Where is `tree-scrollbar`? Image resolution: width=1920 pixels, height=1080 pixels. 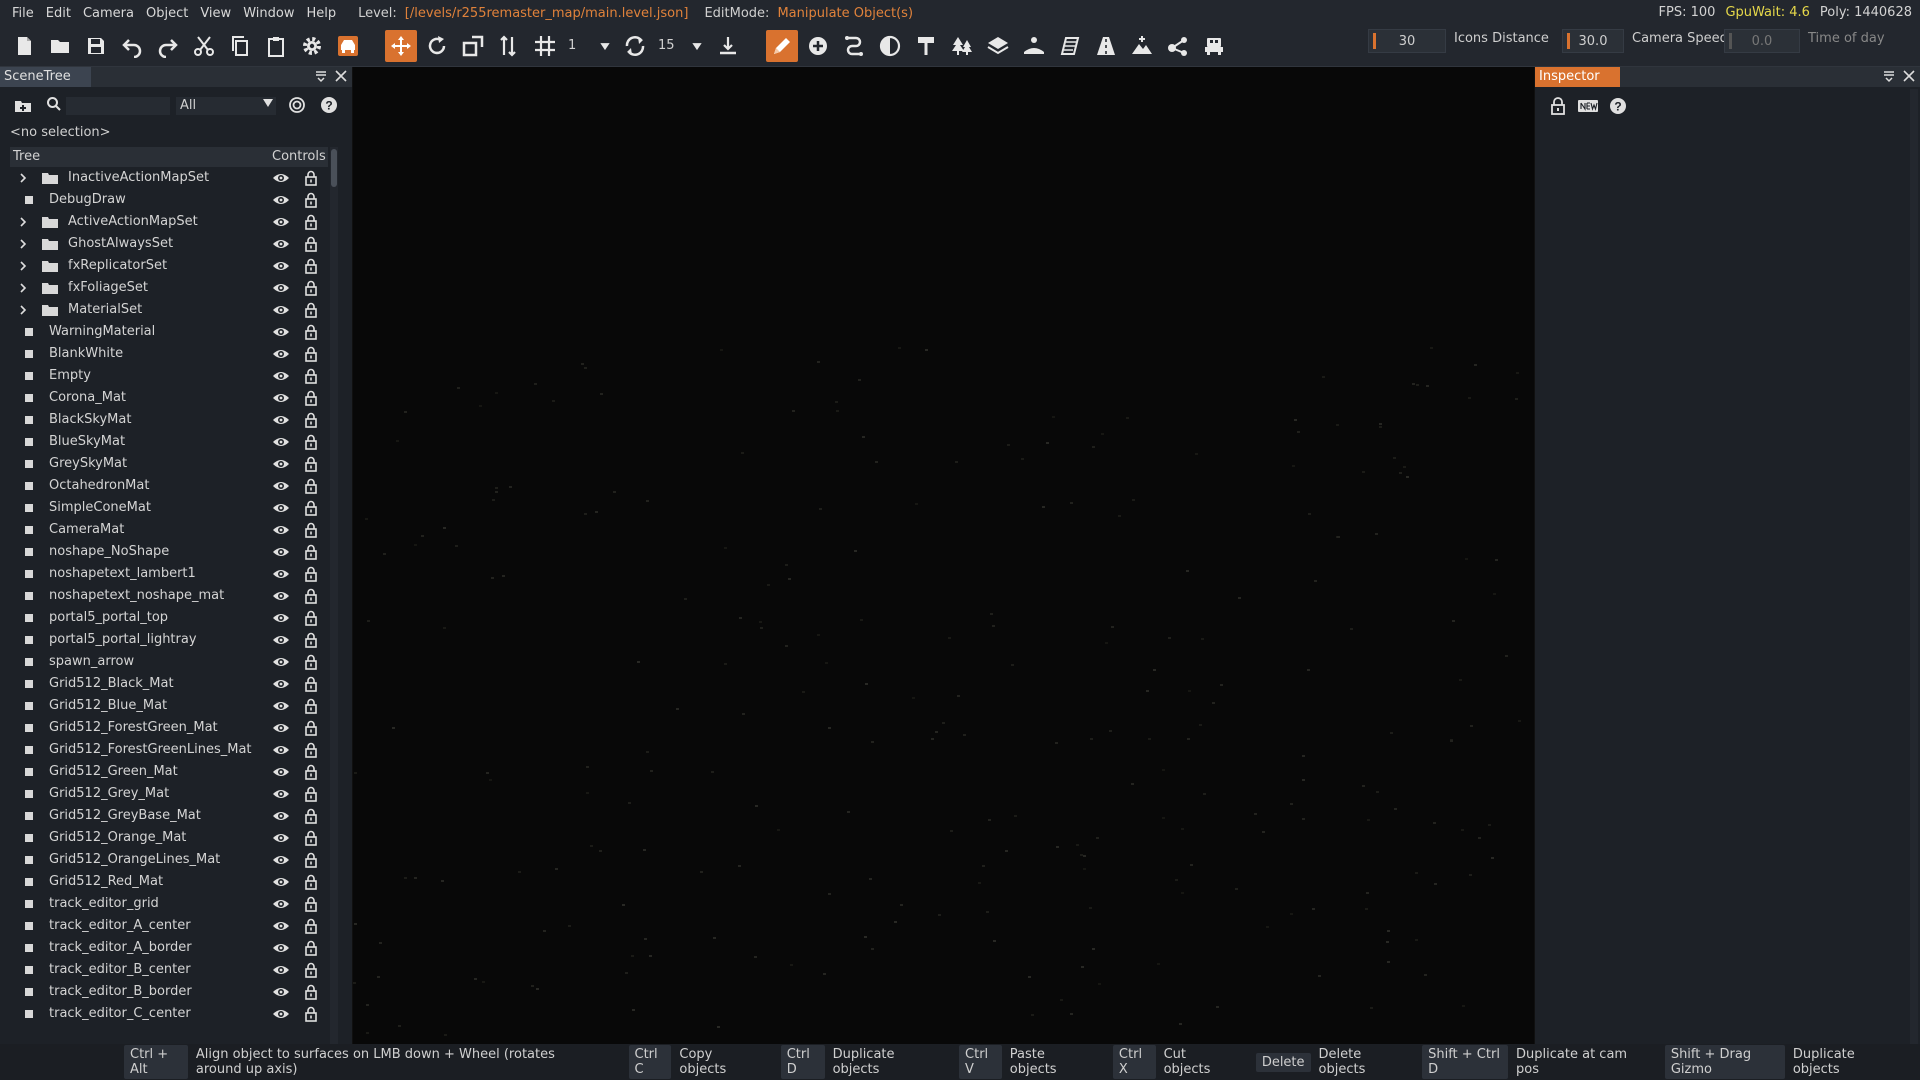
tree-scrollbar is located at coordinates (334, 595).